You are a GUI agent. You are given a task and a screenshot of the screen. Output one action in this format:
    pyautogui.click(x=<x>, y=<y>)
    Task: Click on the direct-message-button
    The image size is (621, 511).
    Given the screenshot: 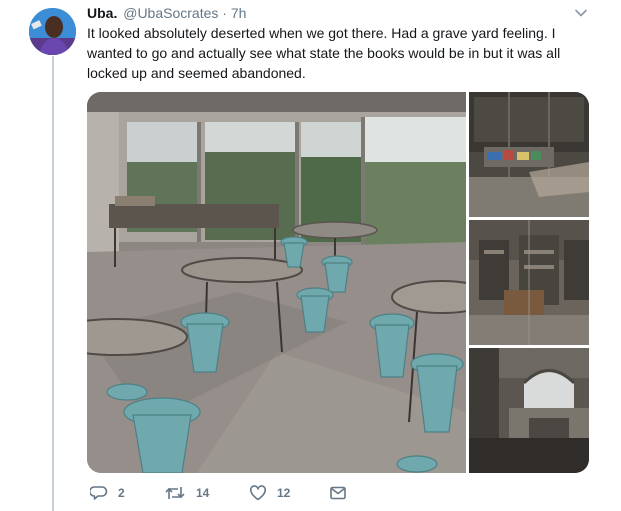 What is the action you would take?
    pyautogui.click(x=343, y=493)
    